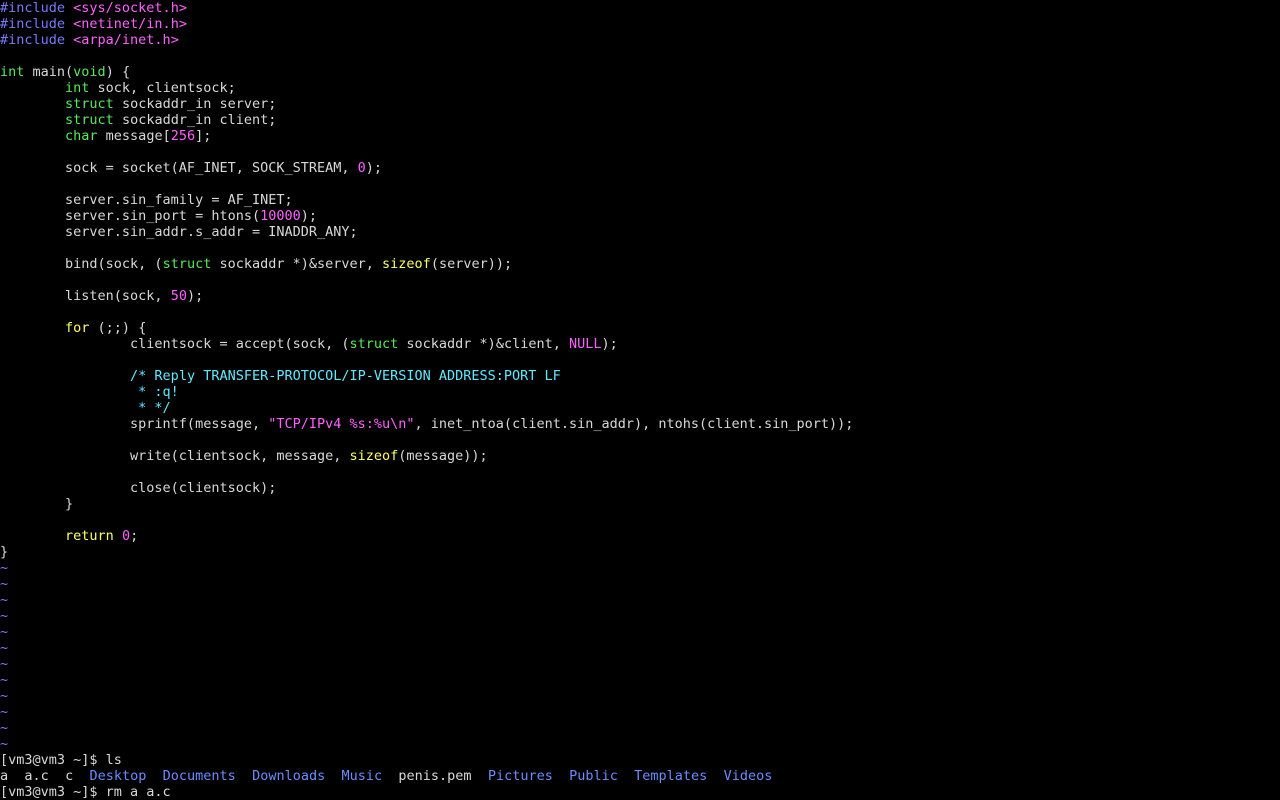  I want to click on code-line: close(clientsock);, so click(138, 488).